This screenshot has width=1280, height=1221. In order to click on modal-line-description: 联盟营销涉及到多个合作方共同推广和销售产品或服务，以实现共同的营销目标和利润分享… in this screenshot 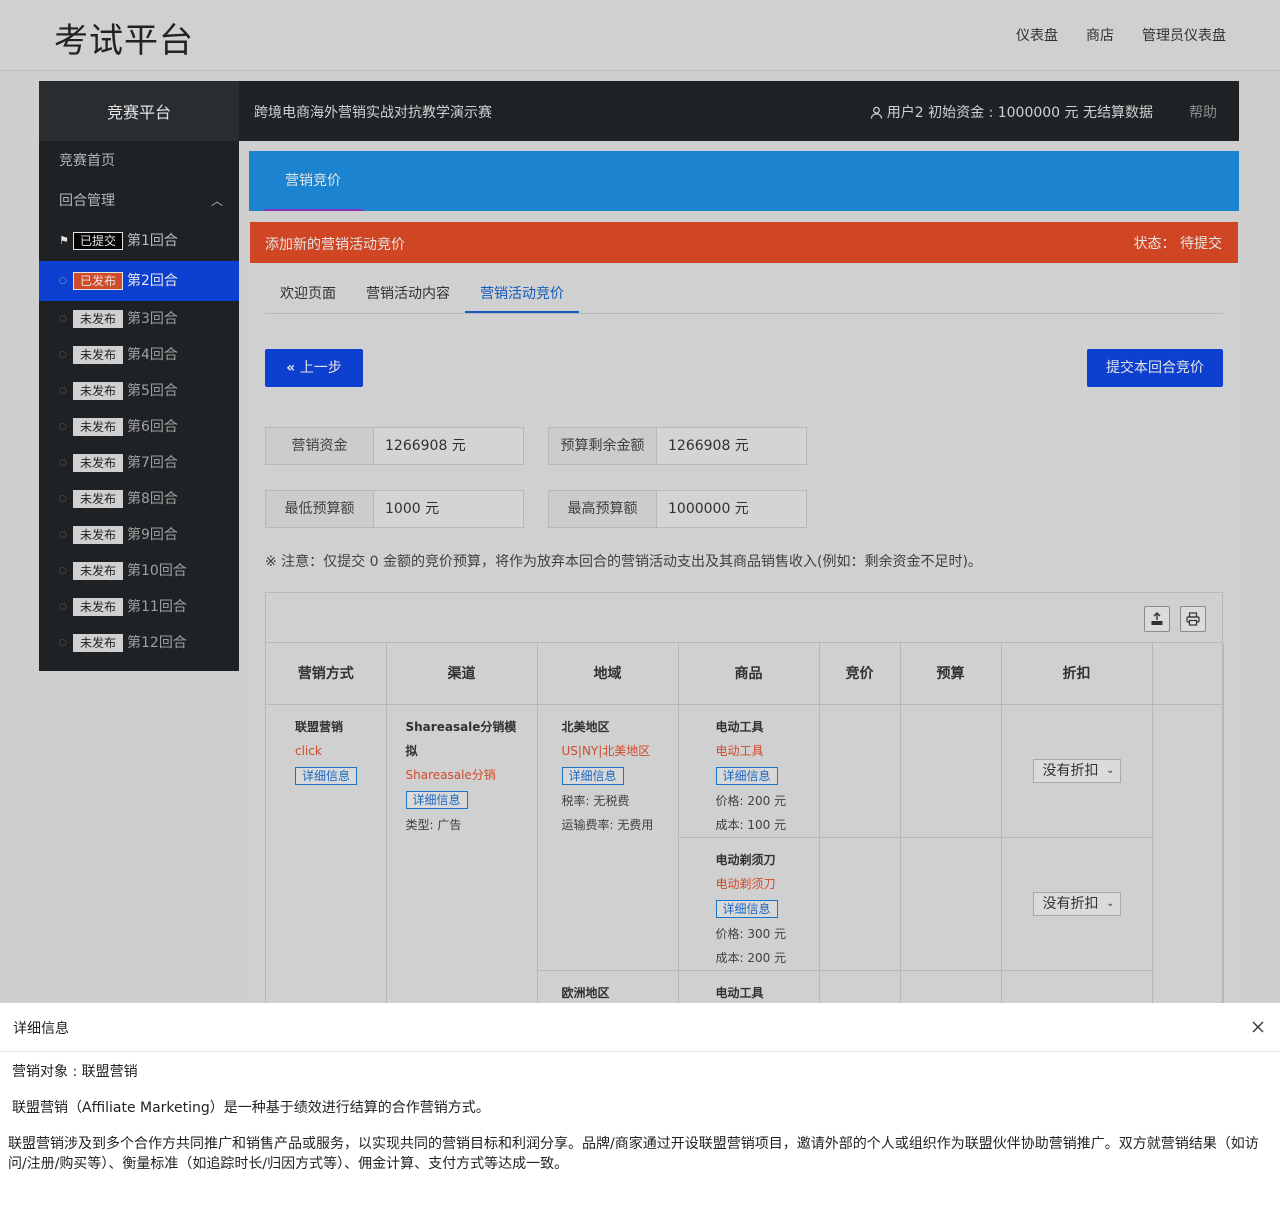, I will do `click(633, 1154)`.